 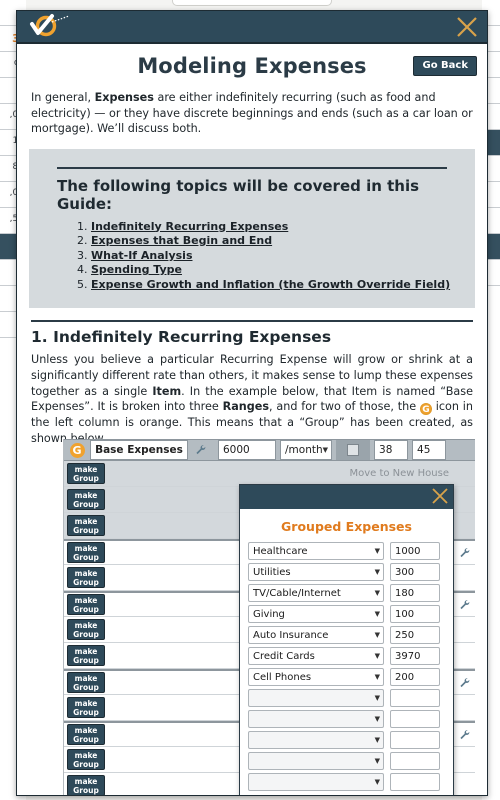 I want to click on amount-field: 6000, so click(x=247, y=450).